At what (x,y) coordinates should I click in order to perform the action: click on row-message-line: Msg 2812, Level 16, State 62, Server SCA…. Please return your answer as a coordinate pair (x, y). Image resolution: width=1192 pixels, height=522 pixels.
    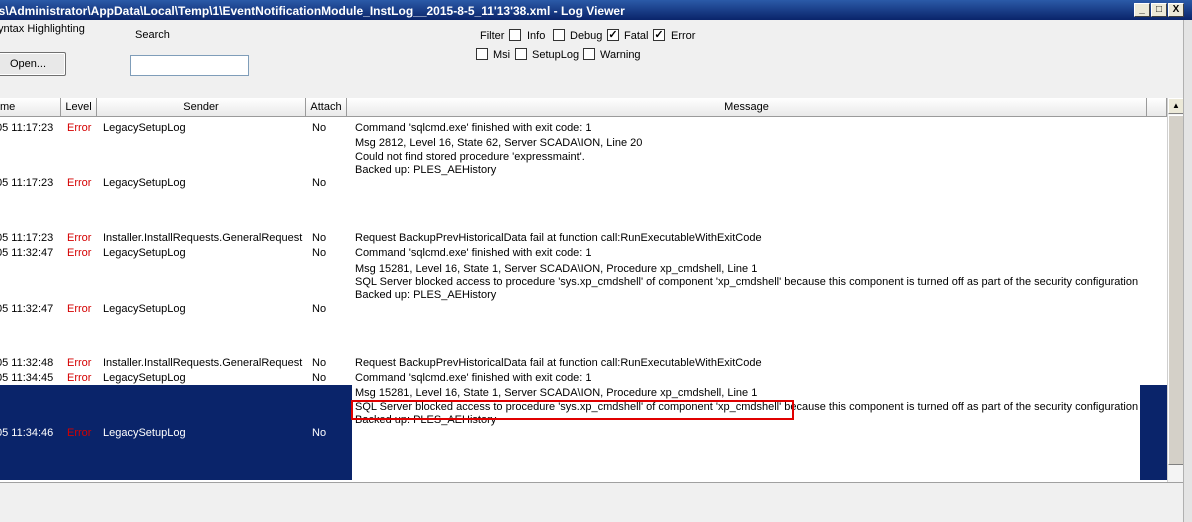
    Looking at the image, I should click on (499, 143).